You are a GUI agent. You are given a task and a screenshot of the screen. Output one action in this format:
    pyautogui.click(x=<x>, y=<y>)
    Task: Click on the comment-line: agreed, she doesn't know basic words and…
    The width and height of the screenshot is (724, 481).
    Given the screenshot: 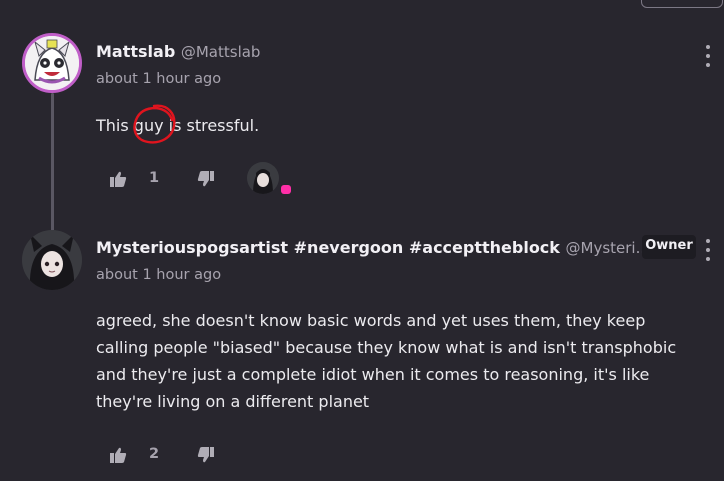 What is the action you would take?
    pyautogui.click(x=371, y=320)
    